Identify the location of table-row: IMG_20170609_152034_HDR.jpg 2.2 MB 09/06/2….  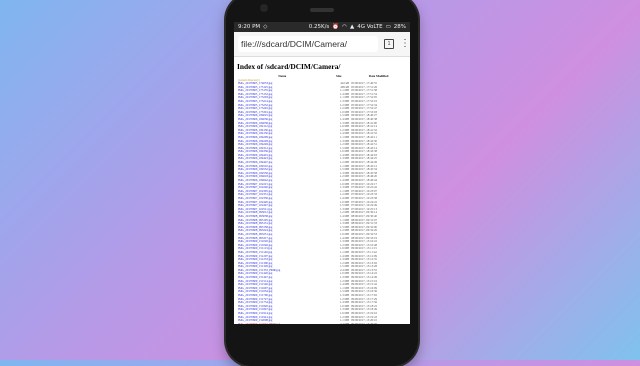
(322, 322).